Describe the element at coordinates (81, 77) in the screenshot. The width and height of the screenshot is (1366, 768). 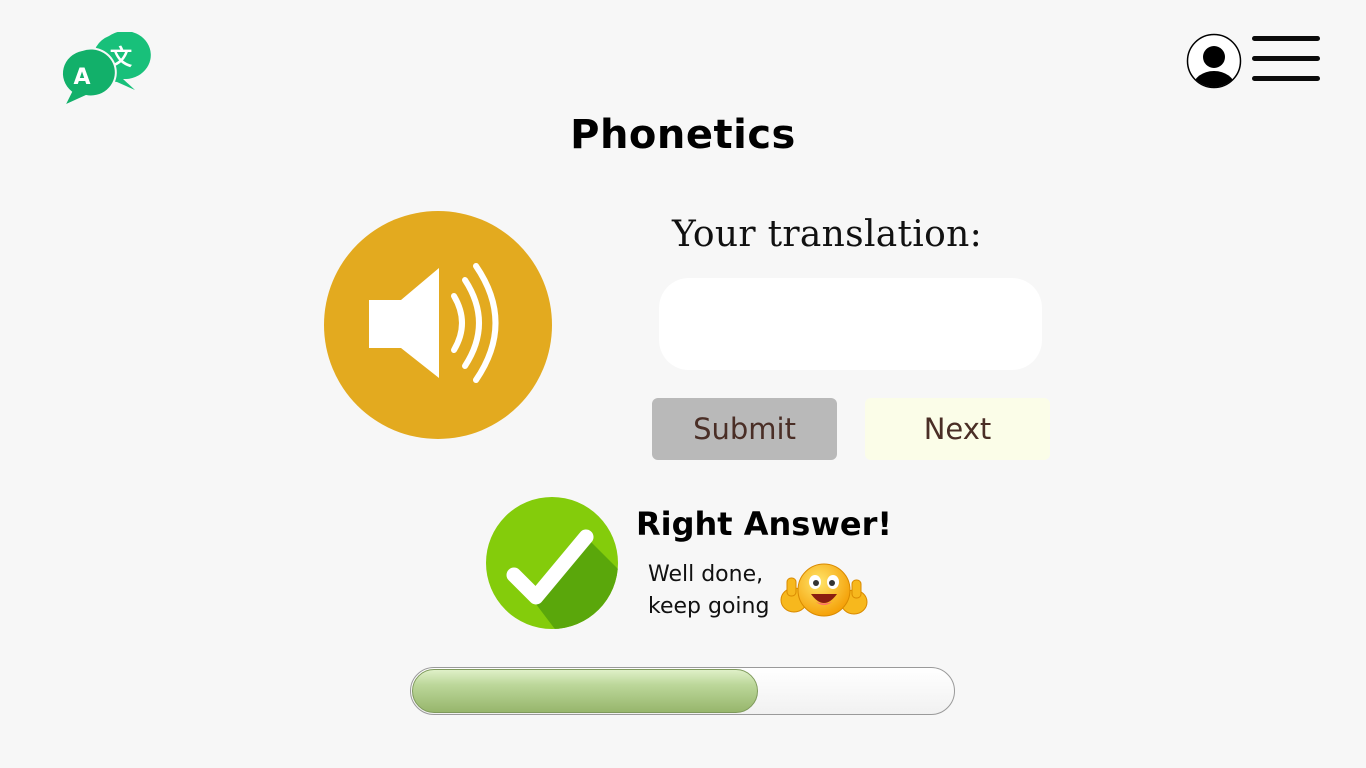
I see `logo-letter-a: A` at that location.